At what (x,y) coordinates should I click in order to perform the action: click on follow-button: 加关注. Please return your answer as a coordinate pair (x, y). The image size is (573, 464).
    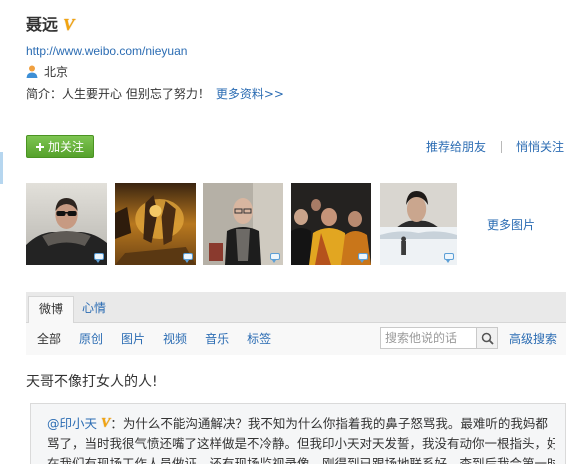
    Looking at the image, I should click on (60, 146).